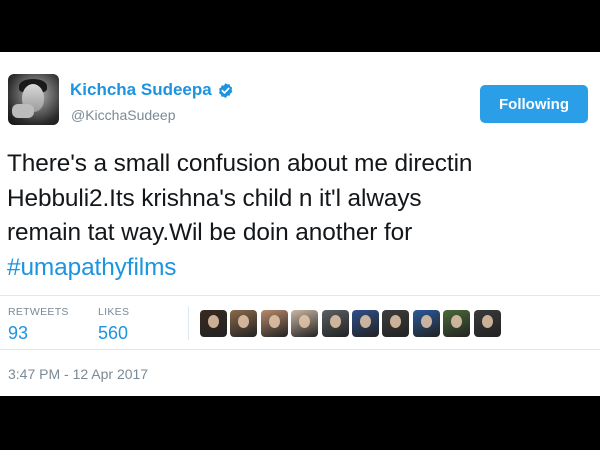 The height and width of the screenshot is (450, 600). Describe the element at coordinates (113, 333) in the screenshot. I see `likes-count: 560` at that location.